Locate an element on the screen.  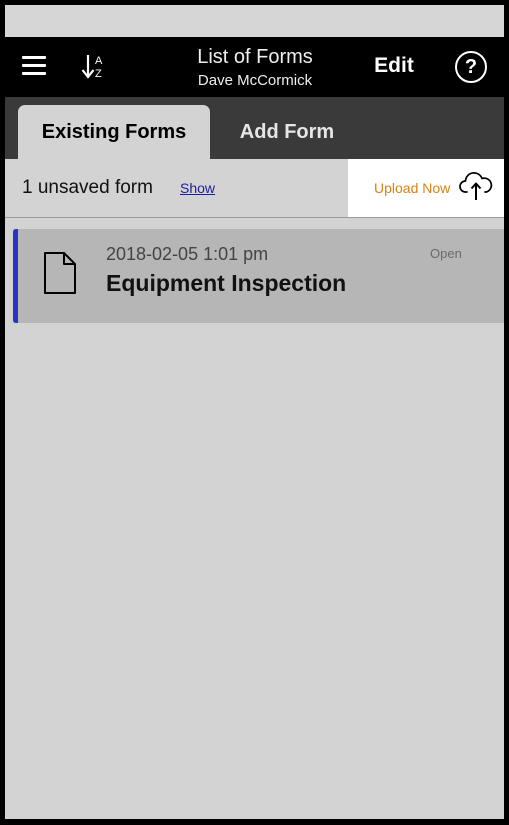
edit-button: Edit is located at coordinates (394, 66).